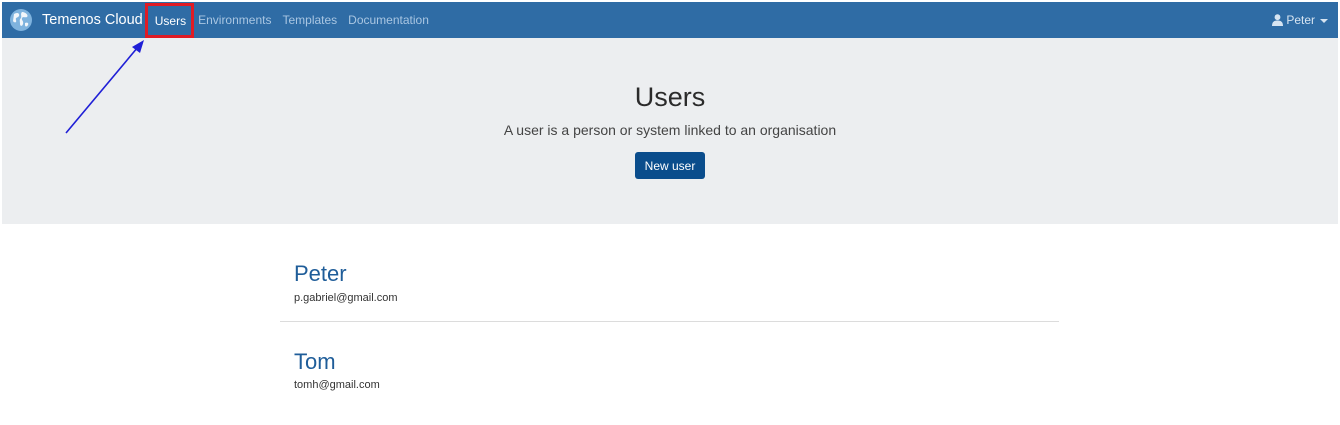 The height and width of the screenshot is (425, 1340). Describe the element at coordinates (315, 362) in the screenshot. I see `user-name-link: Tom` at that location.